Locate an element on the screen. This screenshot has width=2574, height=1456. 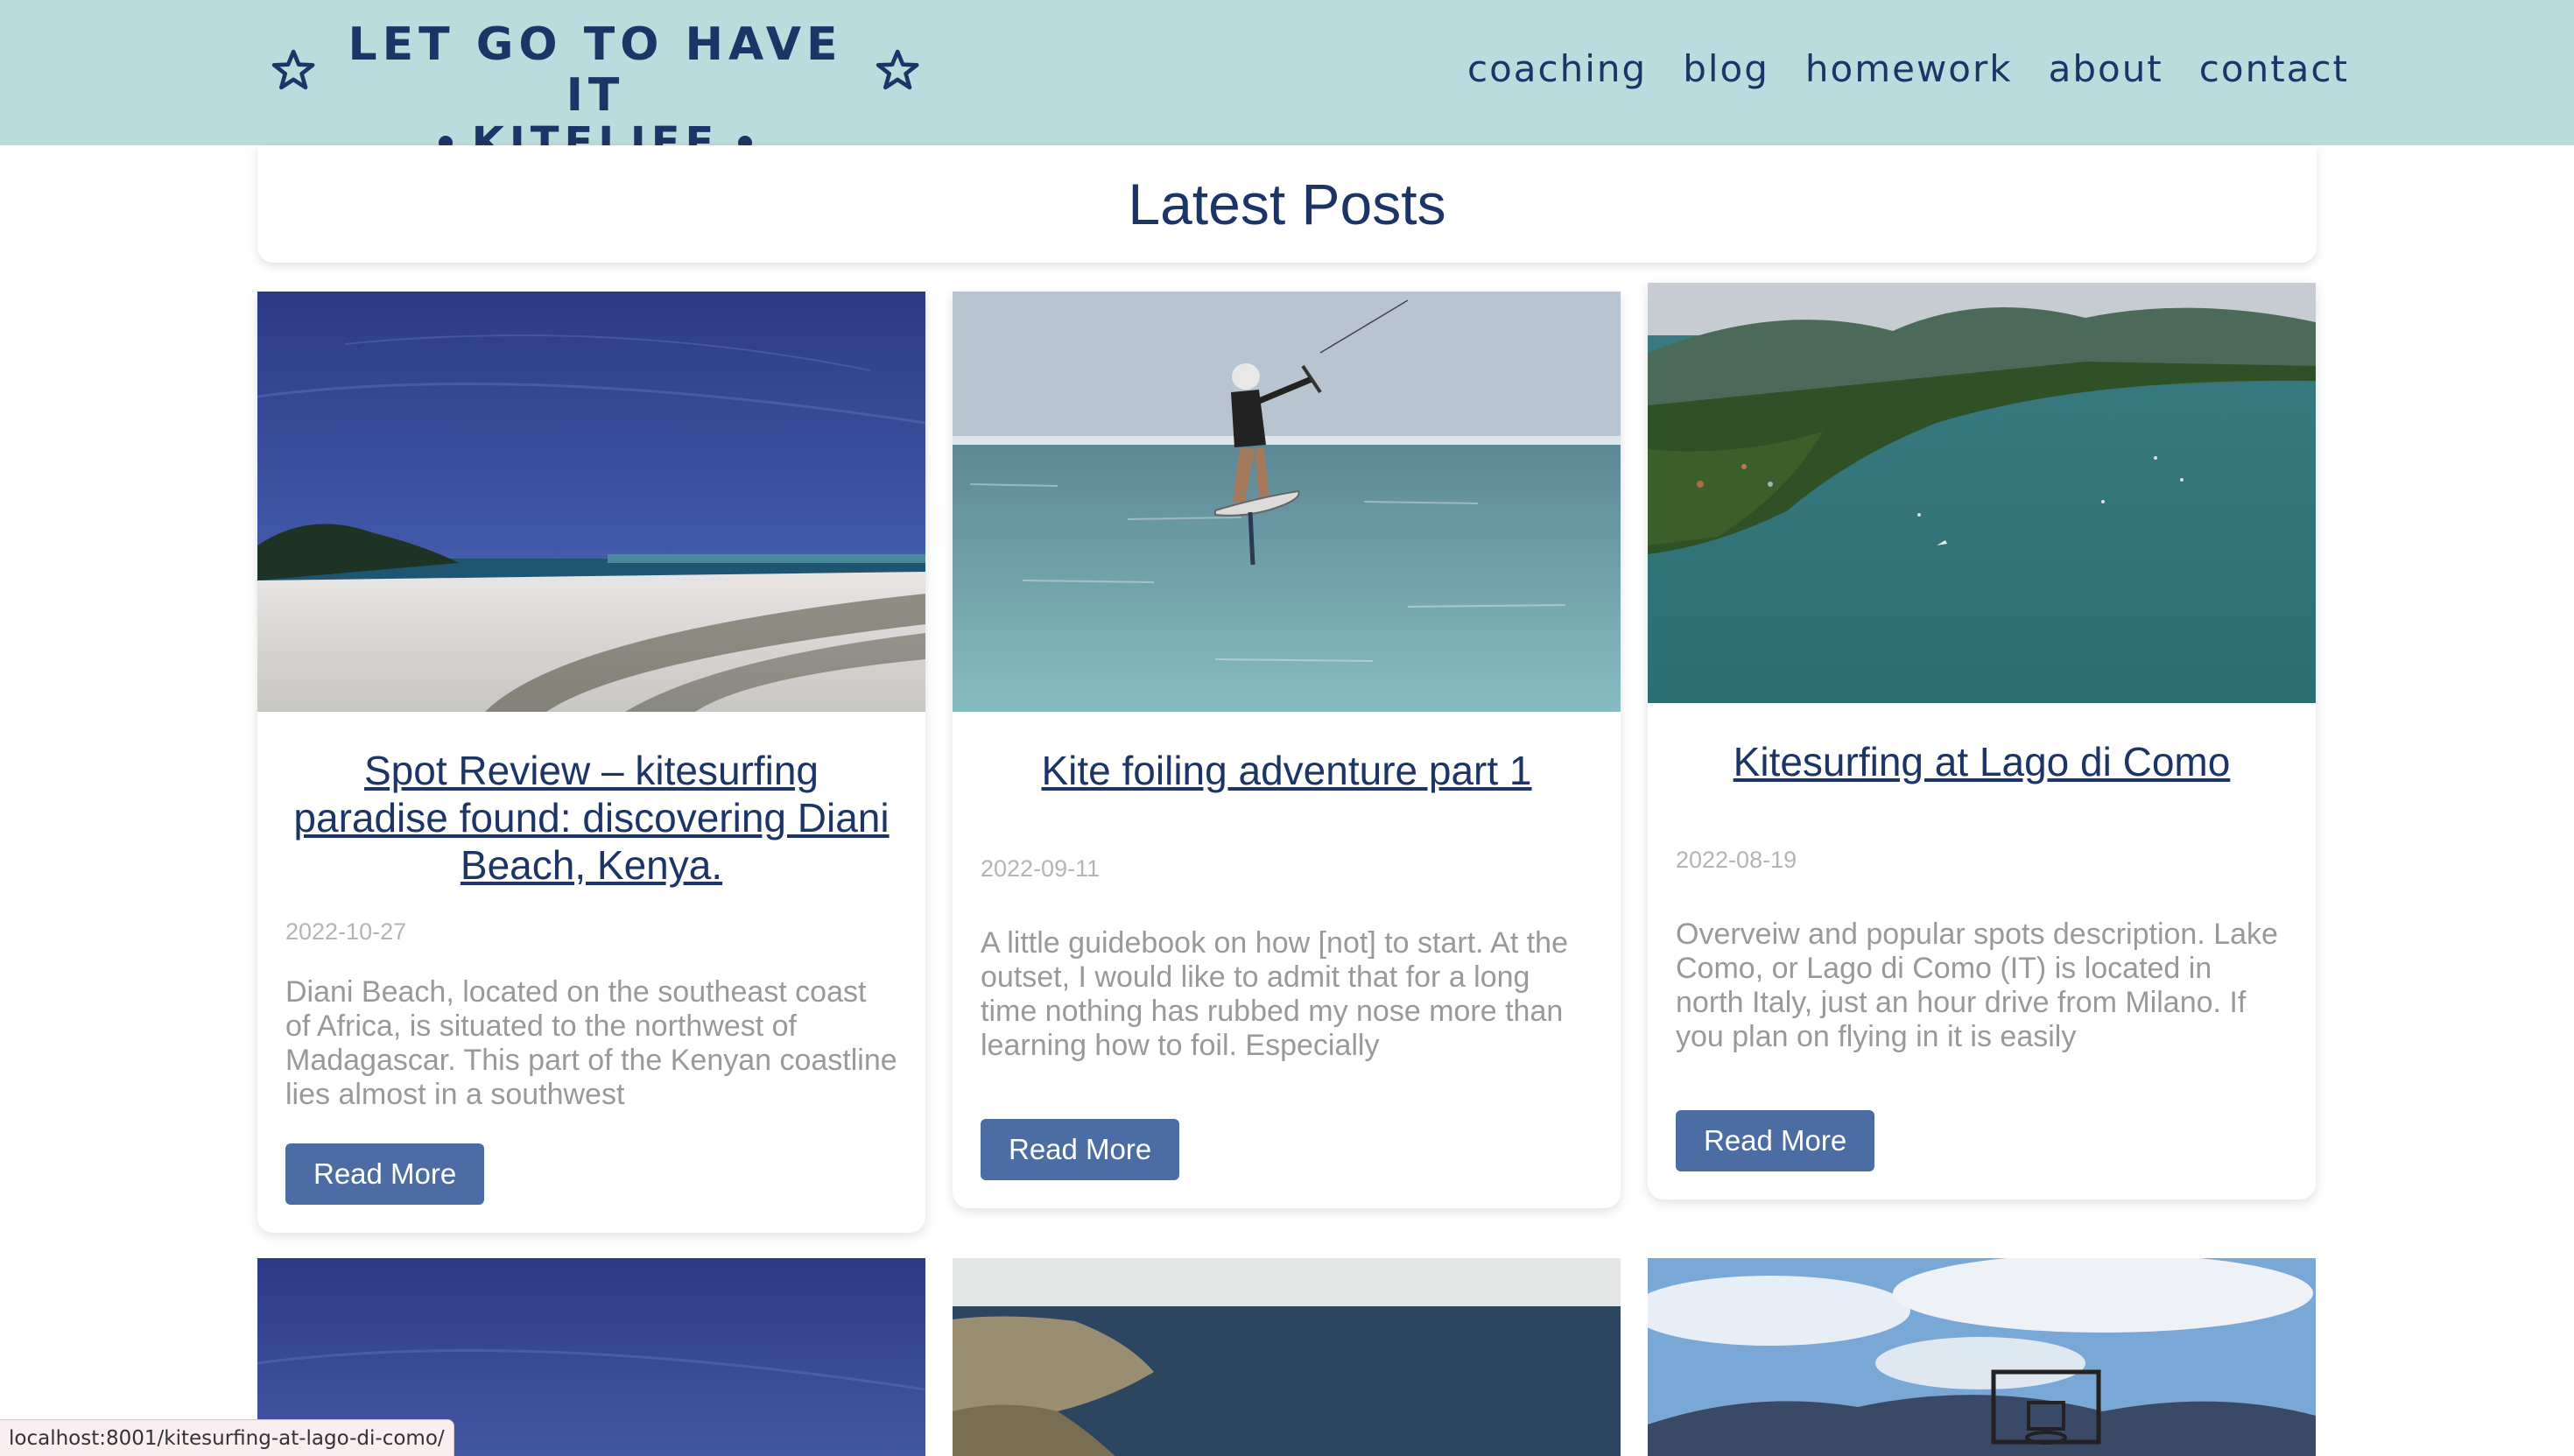
latest-posts-banner: Latest Posts is located at coordinates (1287, 204).